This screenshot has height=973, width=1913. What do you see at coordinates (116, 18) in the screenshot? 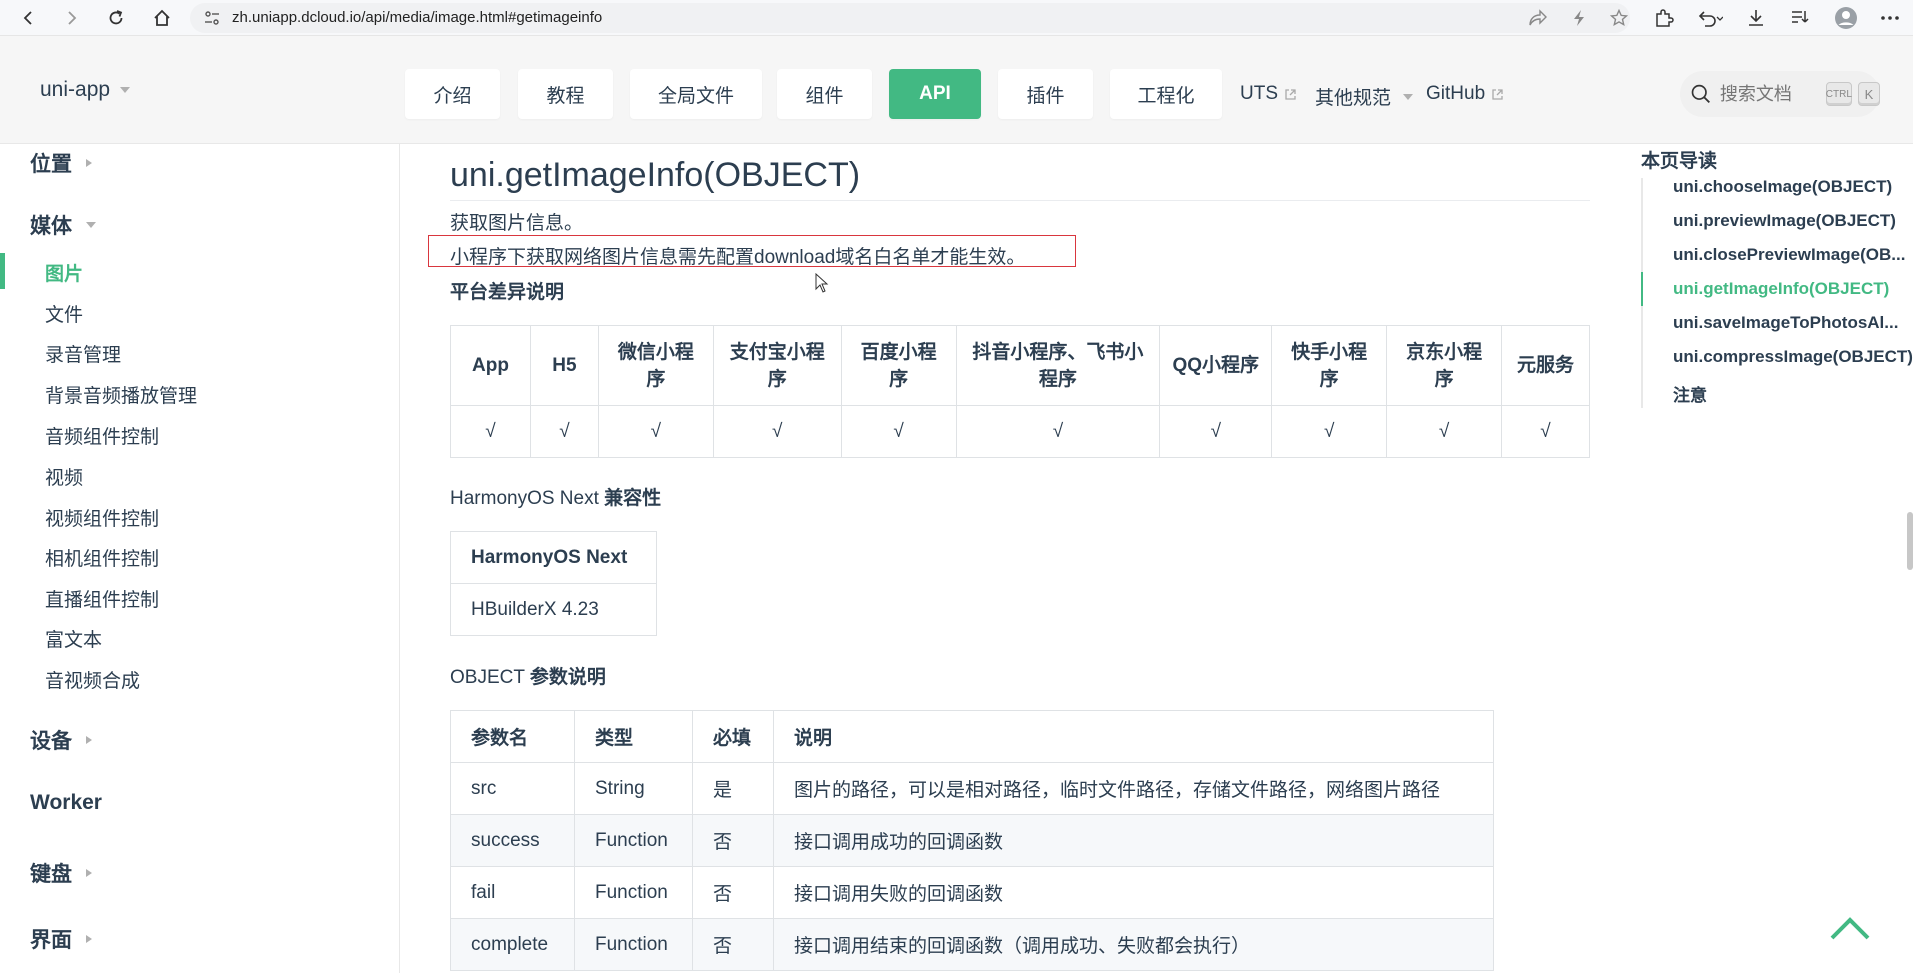
I see `reload-icon` at bounding box center [116, 18].